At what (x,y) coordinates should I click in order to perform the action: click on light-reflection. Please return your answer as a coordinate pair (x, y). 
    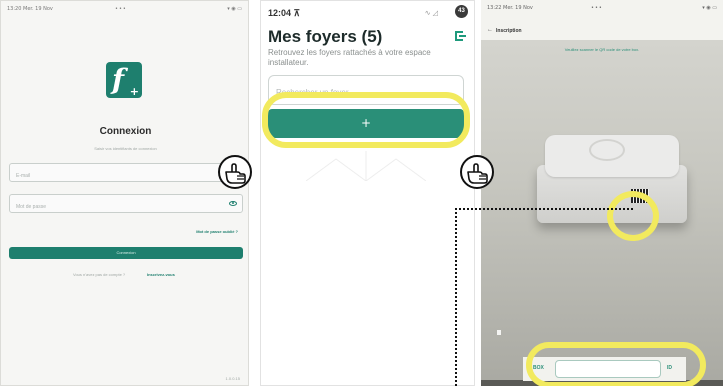
    Looking at the image, I should click on (499, 332).